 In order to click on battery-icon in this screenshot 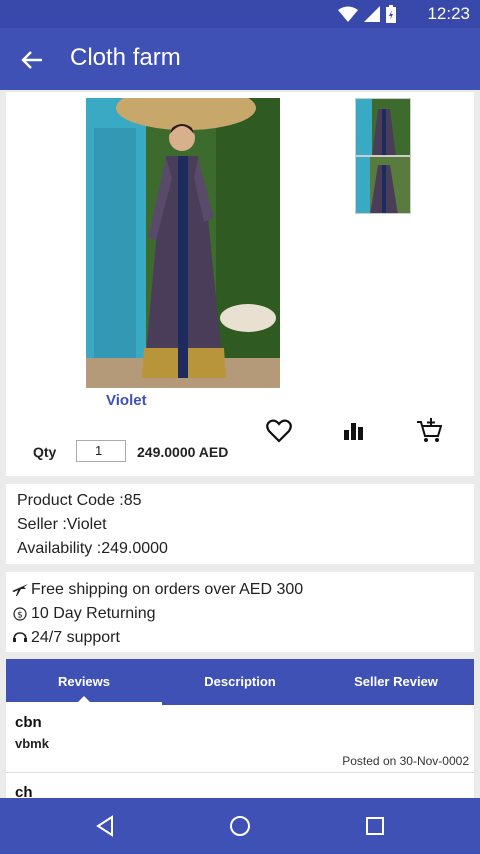, I will do `click(391, 14)`.